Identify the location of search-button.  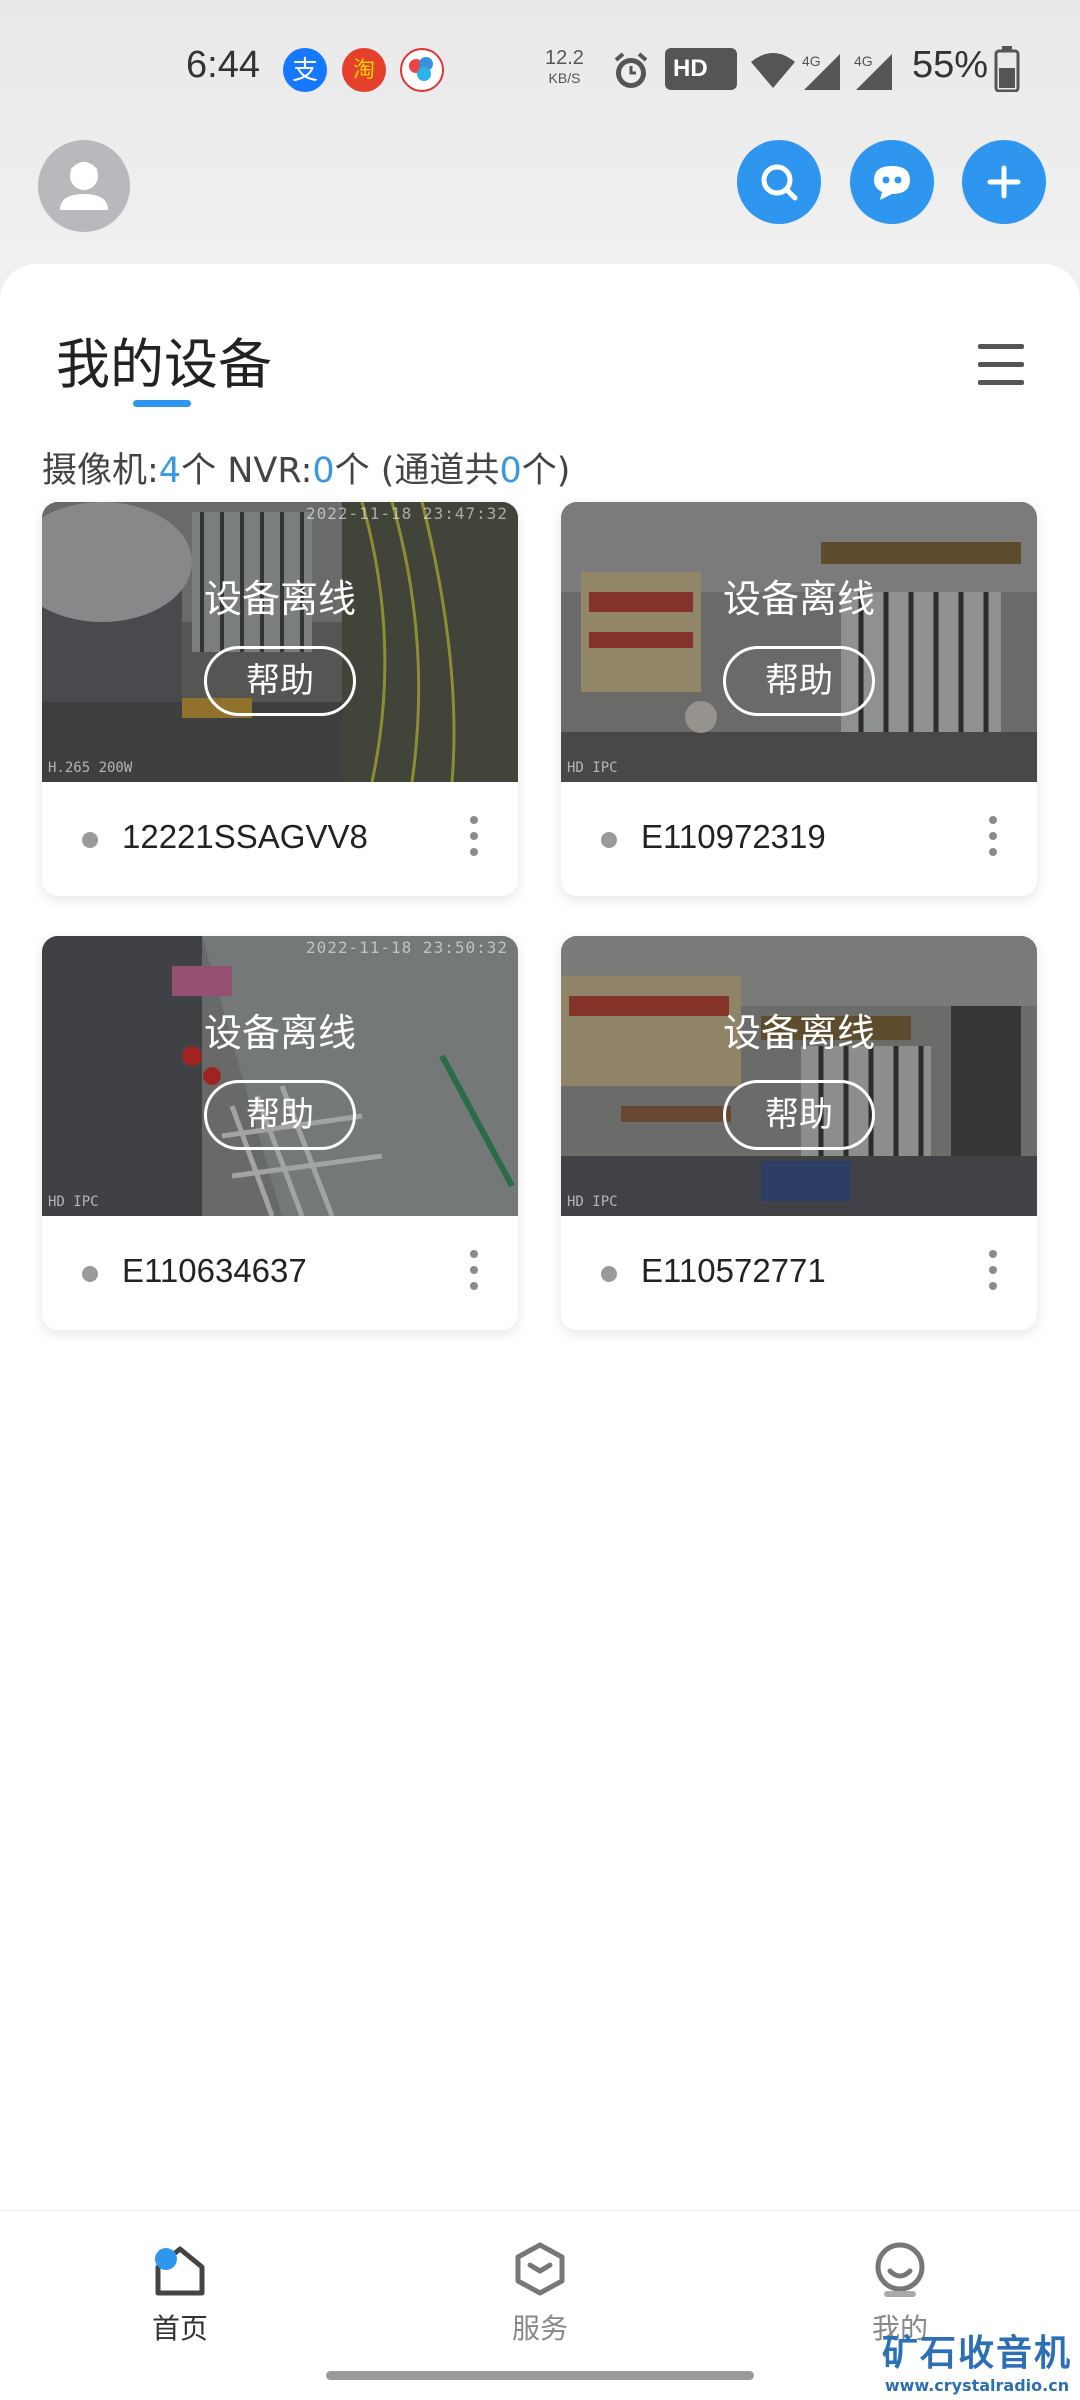
(779, 182).